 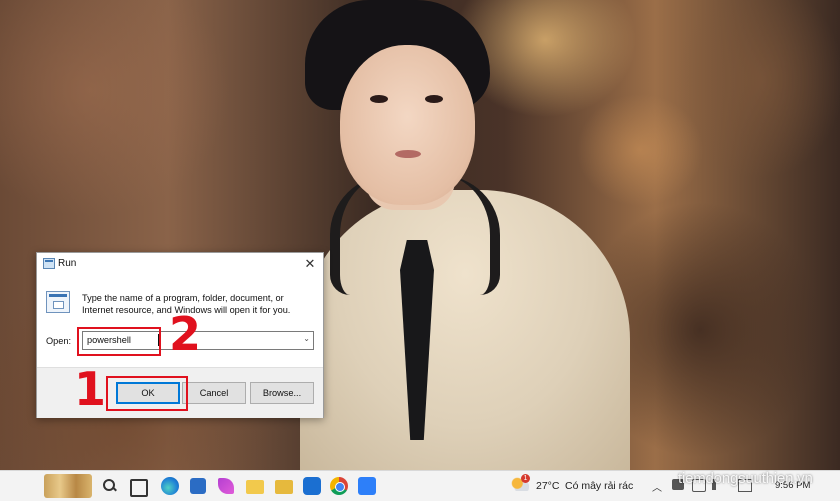 I want to click on run-dialog-titlebar: Run ✕, so click(x=180, y=264).